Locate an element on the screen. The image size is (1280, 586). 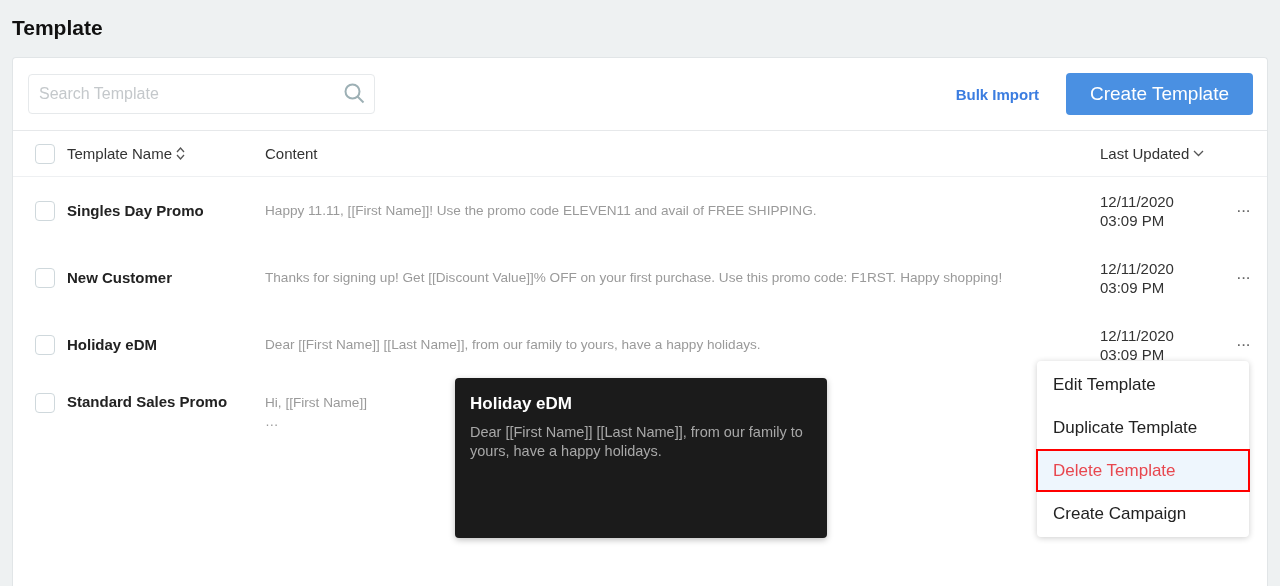
column-header: Last Updated is located at coordinates (1168, 153).